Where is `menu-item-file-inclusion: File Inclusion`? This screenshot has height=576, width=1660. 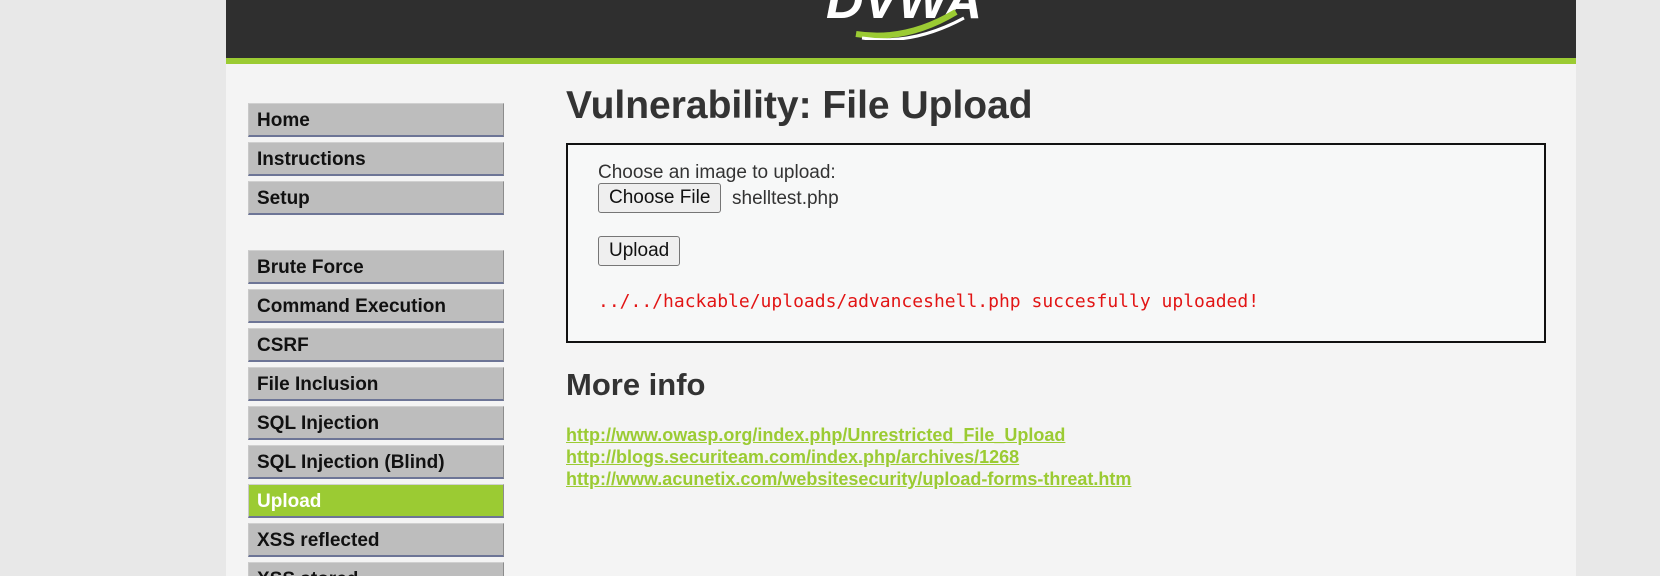 menu-item-file-inclusion: File Inclusion is located at coordinates (376, 384).